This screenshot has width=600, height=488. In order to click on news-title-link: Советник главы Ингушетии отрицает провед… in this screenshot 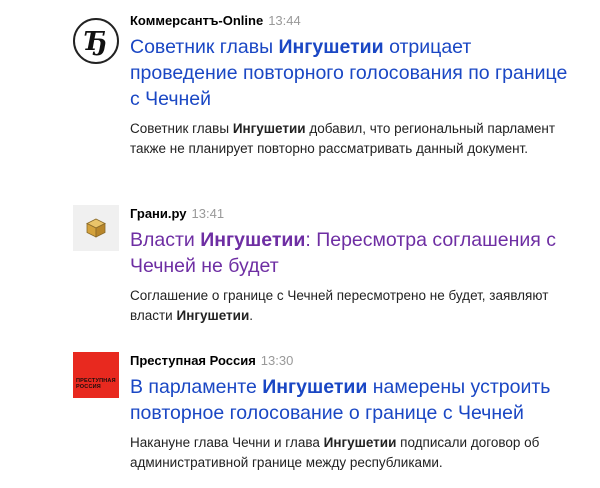, I will do `click(355, 73)`.